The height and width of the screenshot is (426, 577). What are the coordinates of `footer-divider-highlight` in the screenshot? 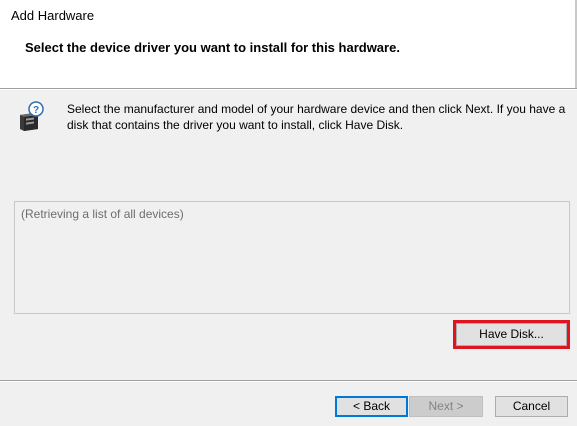 It's located at (288, 381).